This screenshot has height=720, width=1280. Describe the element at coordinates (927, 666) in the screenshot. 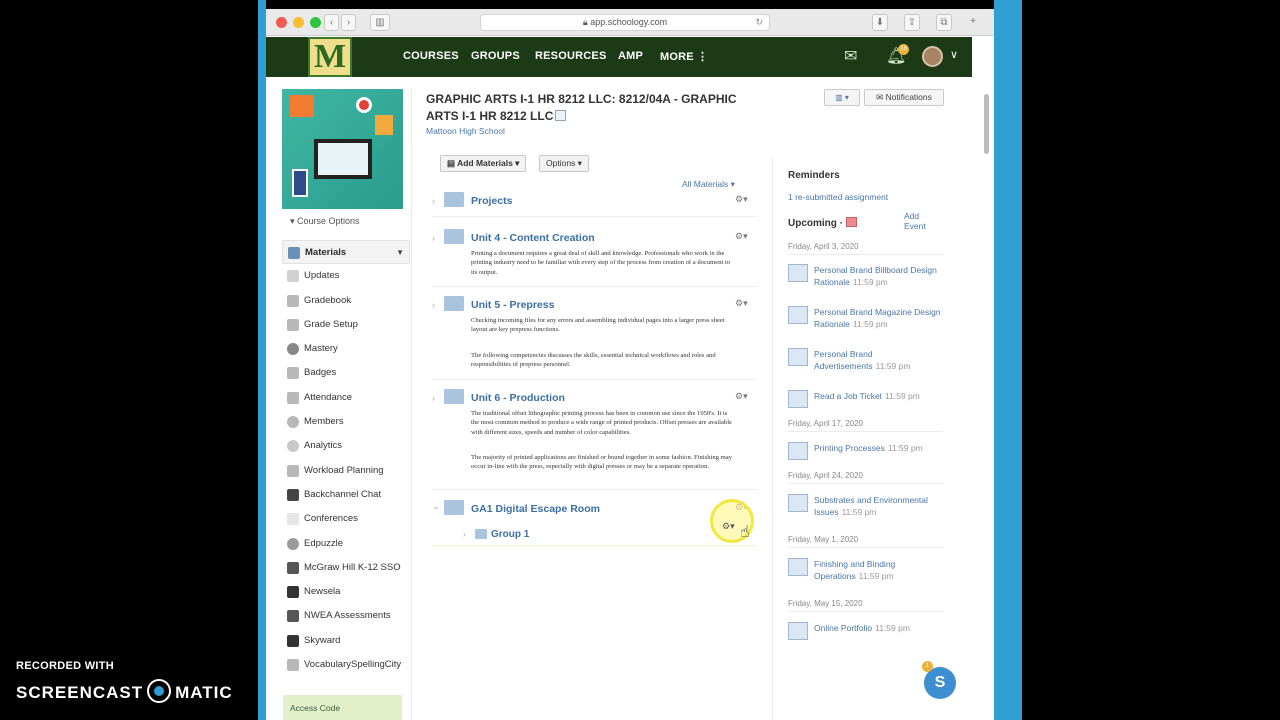

I see `chat-count-badge: 1` at that location.